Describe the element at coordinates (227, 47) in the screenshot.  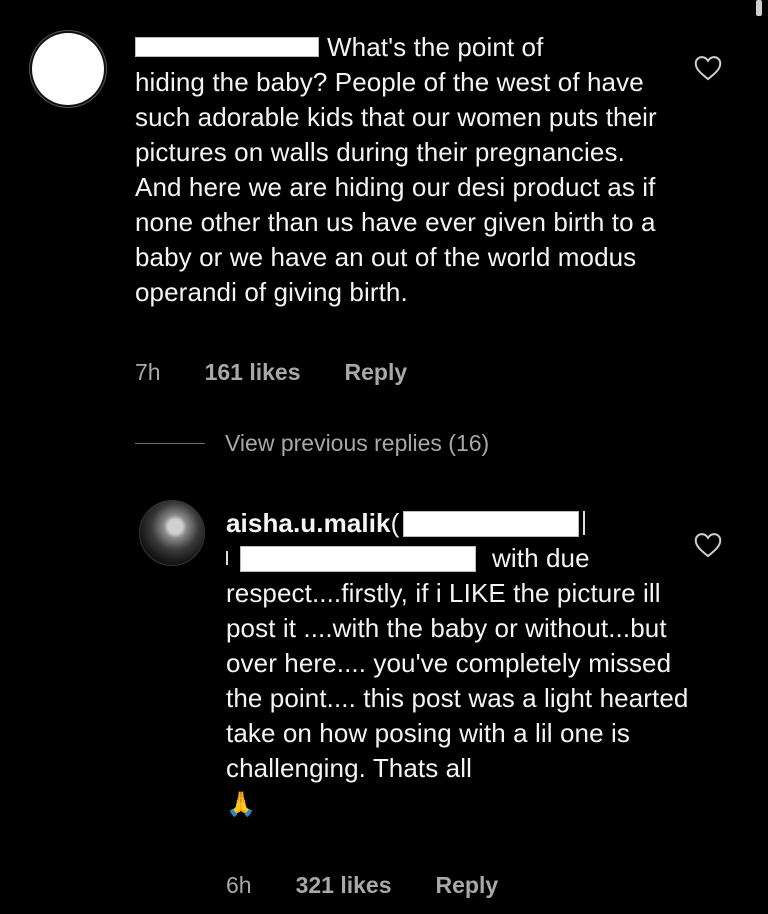
I see `redacted-username` at that location.